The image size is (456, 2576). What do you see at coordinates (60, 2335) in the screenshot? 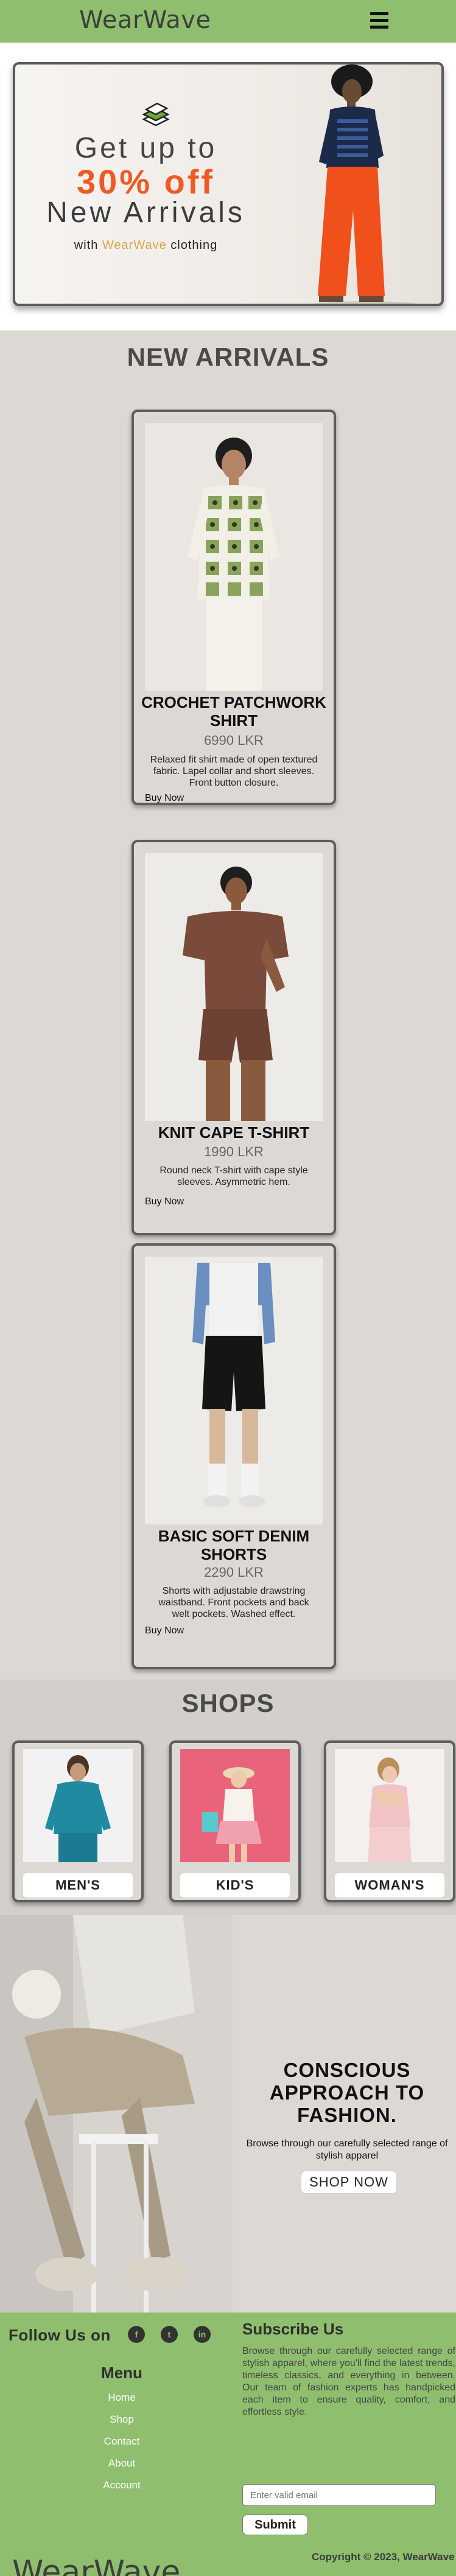
I see `follow-us-label: Follow Us on` at bounding box center [60, 2335].